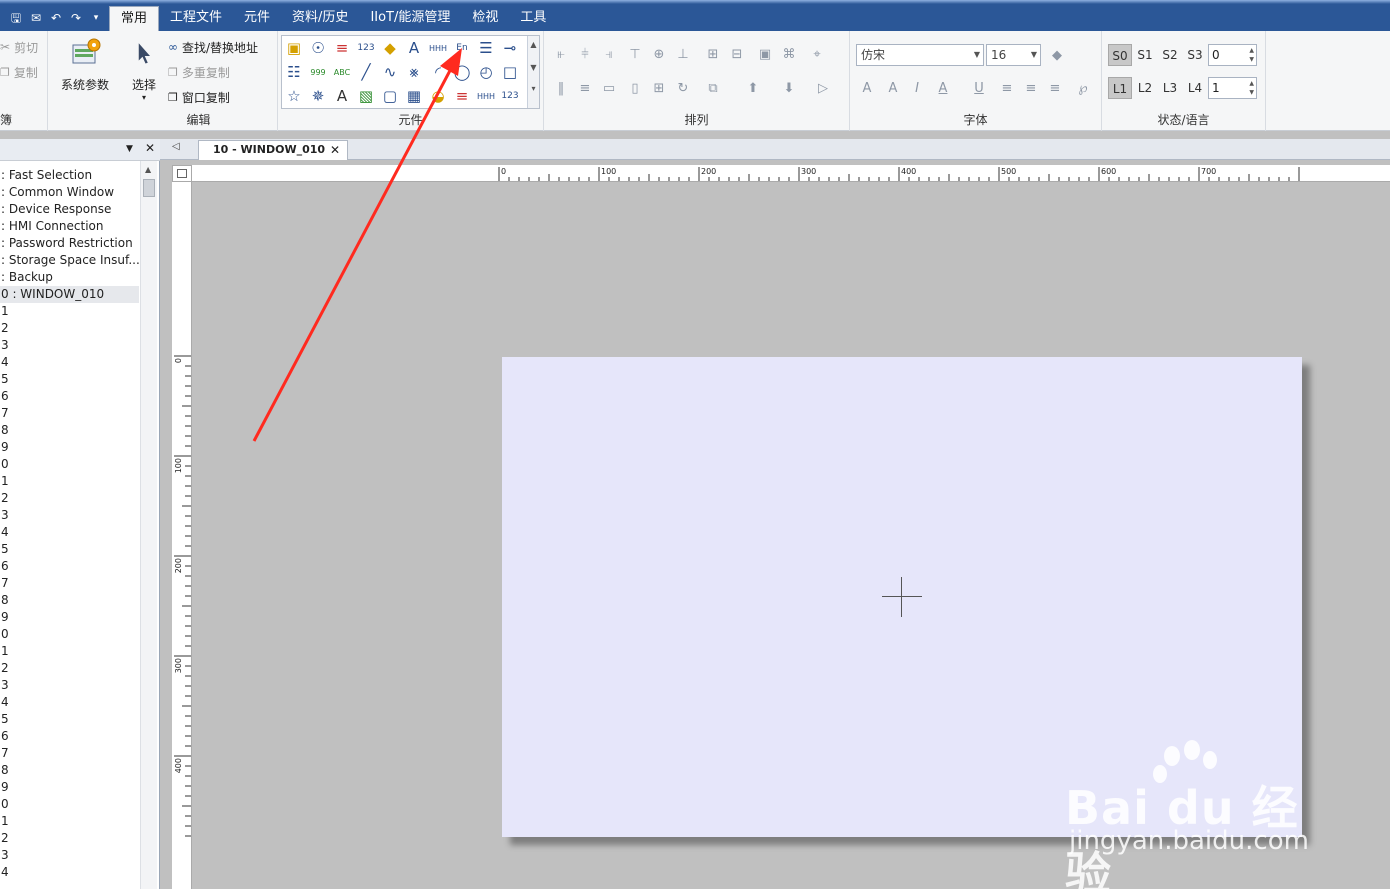 This screenshot has width=1390, height=889. I want to click on state-spinbox: 0 ▲ ▼, so click(1232, 55).